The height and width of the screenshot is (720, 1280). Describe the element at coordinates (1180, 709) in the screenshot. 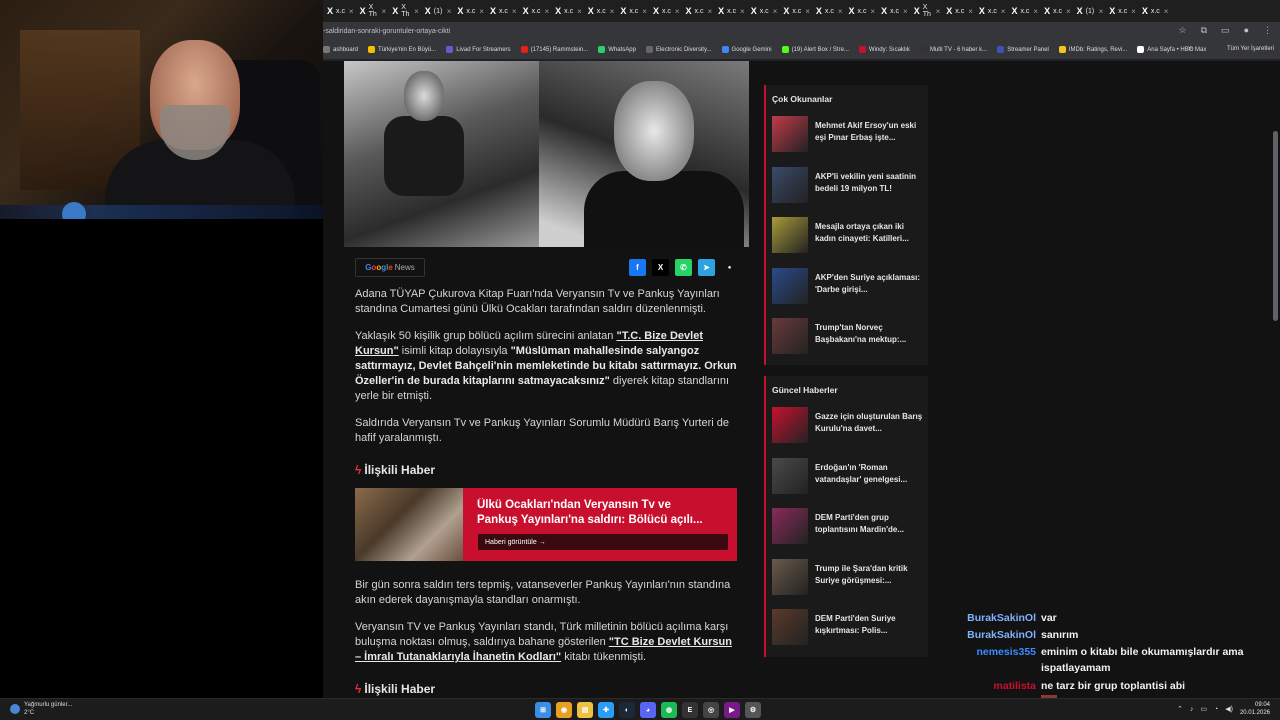

I see `chevron-up-icon: ⌃` at that location.